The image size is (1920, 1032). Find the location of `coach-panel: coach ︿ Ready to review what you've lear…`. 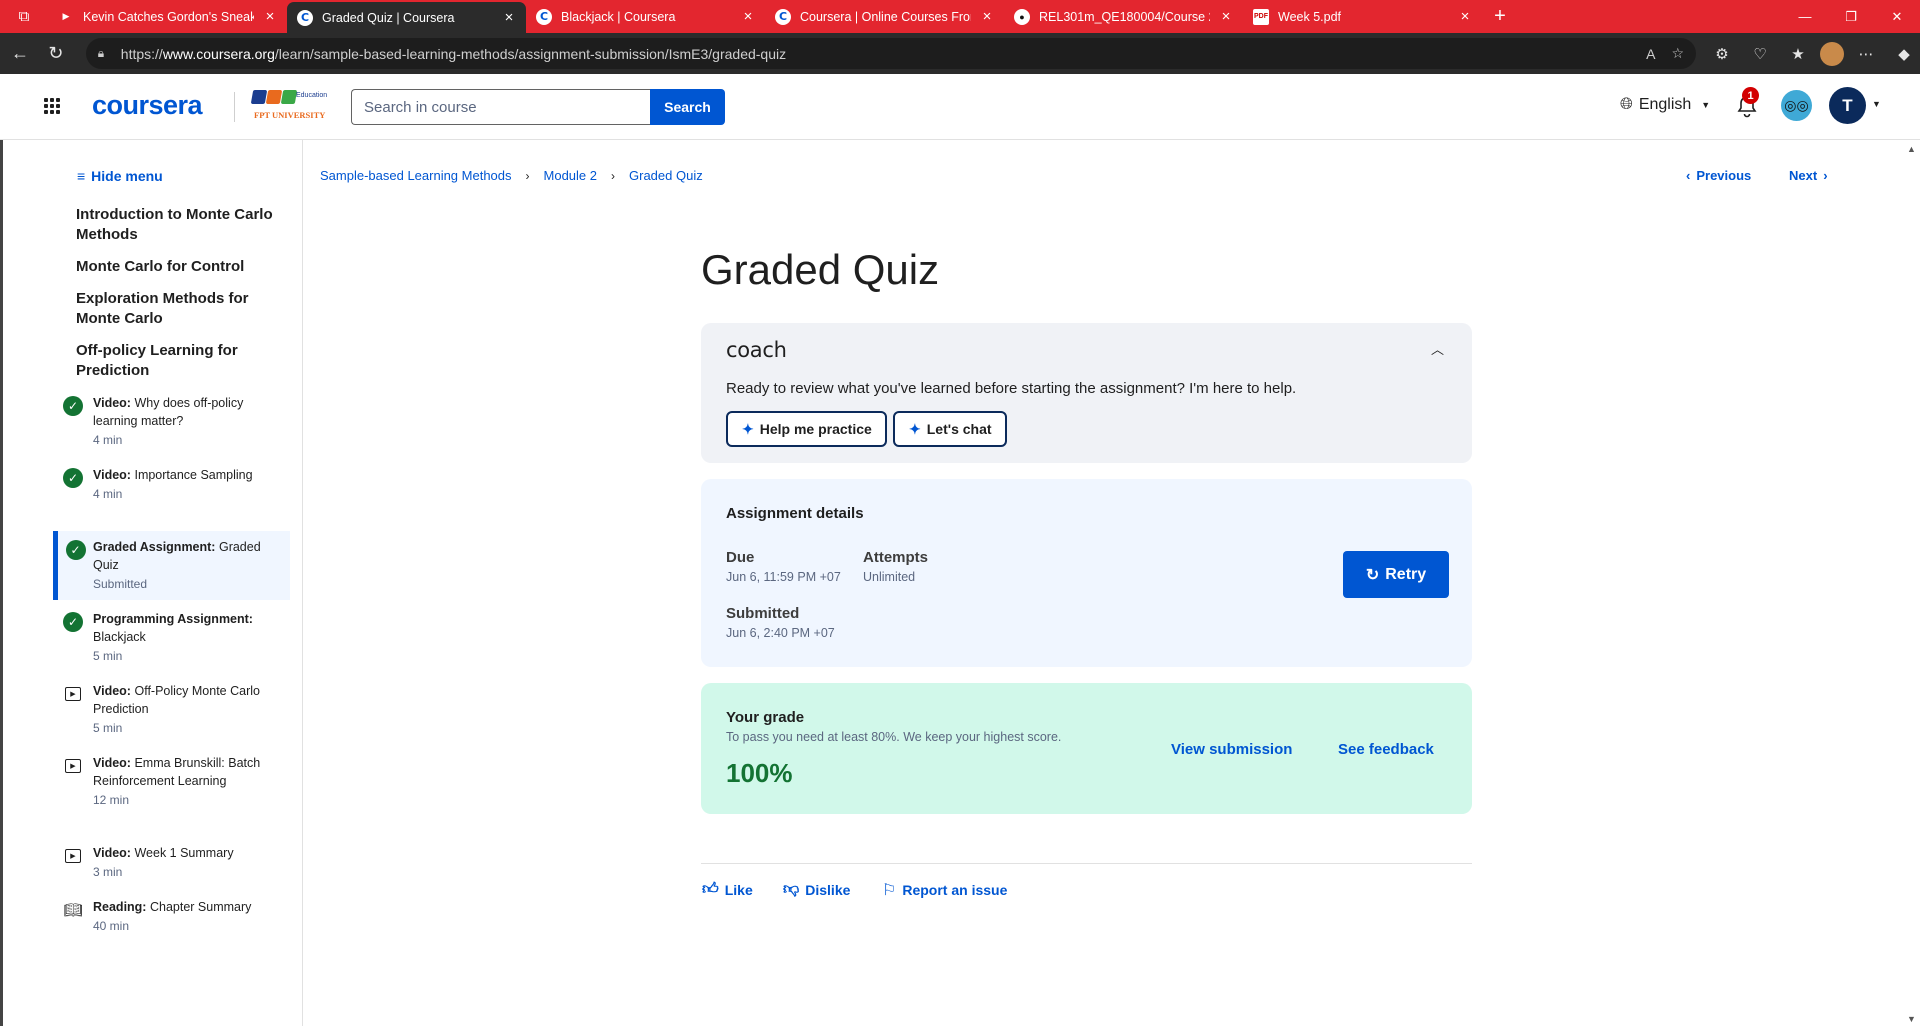

coach-panel: coach ︿ Ready to review what you've lear… is located at coordinates (1086, 393).